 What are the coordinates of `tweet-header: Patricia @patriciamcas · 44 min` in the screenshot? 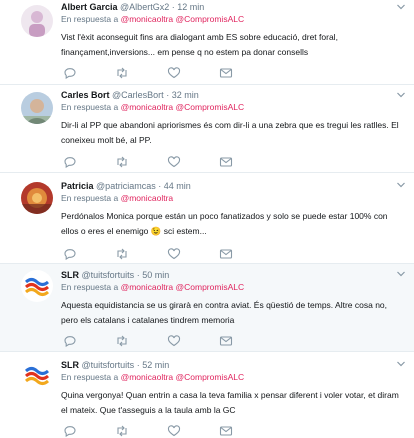 It's located at (126, 186).